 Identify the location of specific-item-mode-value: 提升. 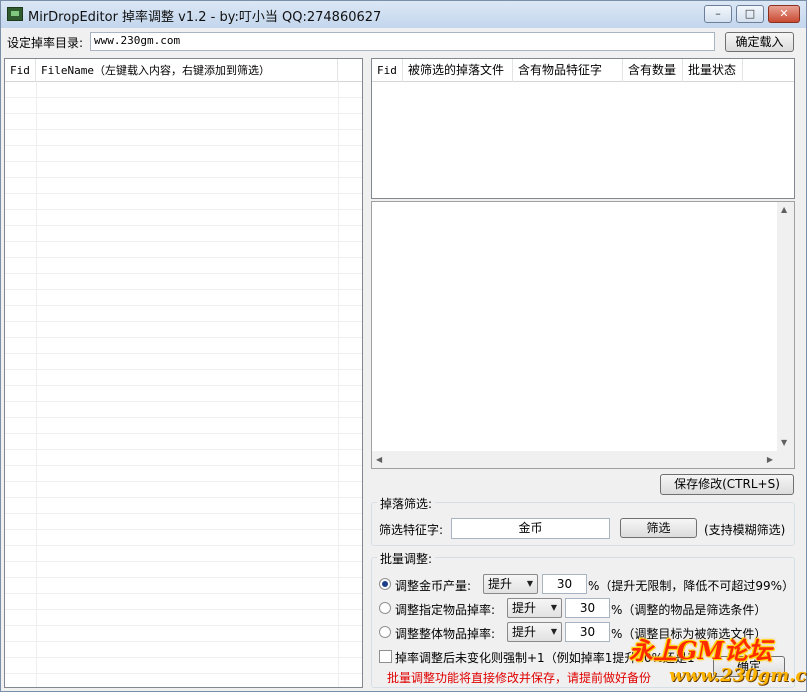
(524, 608).